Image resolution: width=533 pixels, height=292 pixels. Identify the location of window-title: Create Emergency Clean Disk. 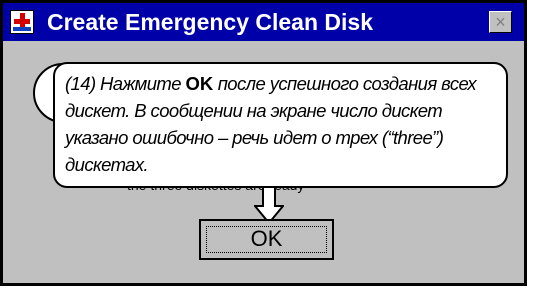
(210, 22).